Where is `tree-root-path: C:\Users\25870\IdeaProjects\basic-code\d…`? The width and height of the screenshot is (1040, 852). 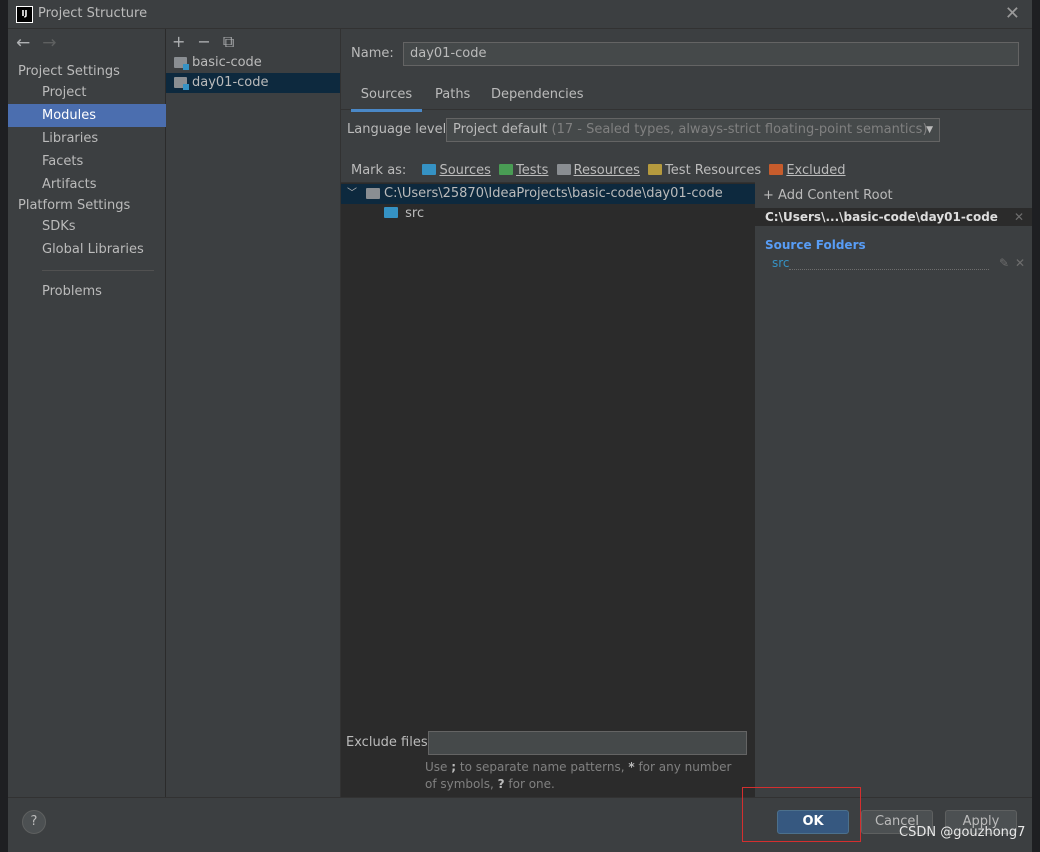
tree-root-path: C:\Users\25870\IdeaProjects\basic-code\d… is located at coordinates (553, 193).